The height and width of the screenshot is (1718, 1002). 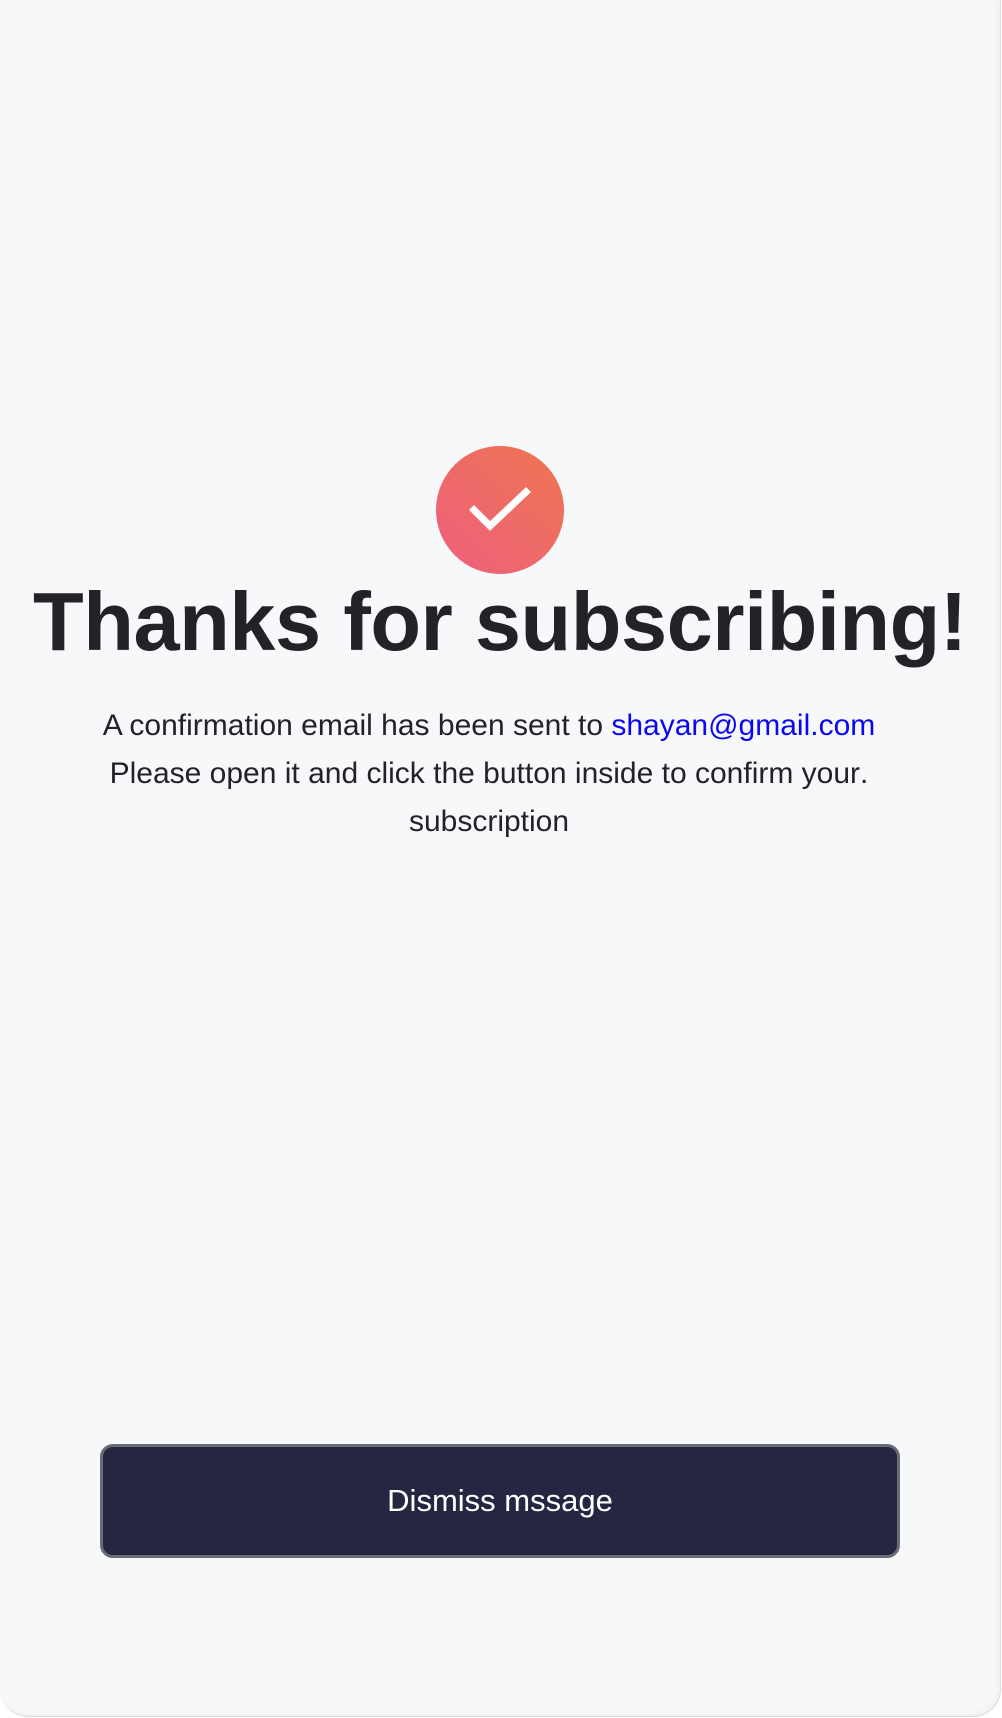 What do you see at coordinates (500, 1501) in the screenshot?
I see `dismiss-button: Dismiss mssage` at bounding box center [500, 1501].